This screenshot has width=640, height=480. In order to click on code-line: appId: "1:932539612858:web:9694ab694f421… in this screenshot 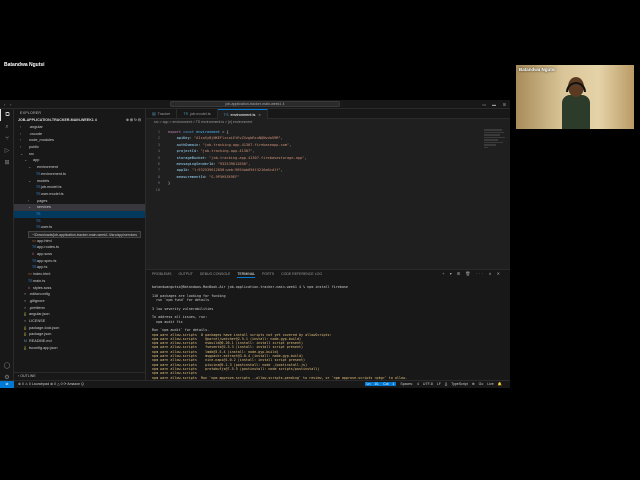, I will do `click(225, 170)`.